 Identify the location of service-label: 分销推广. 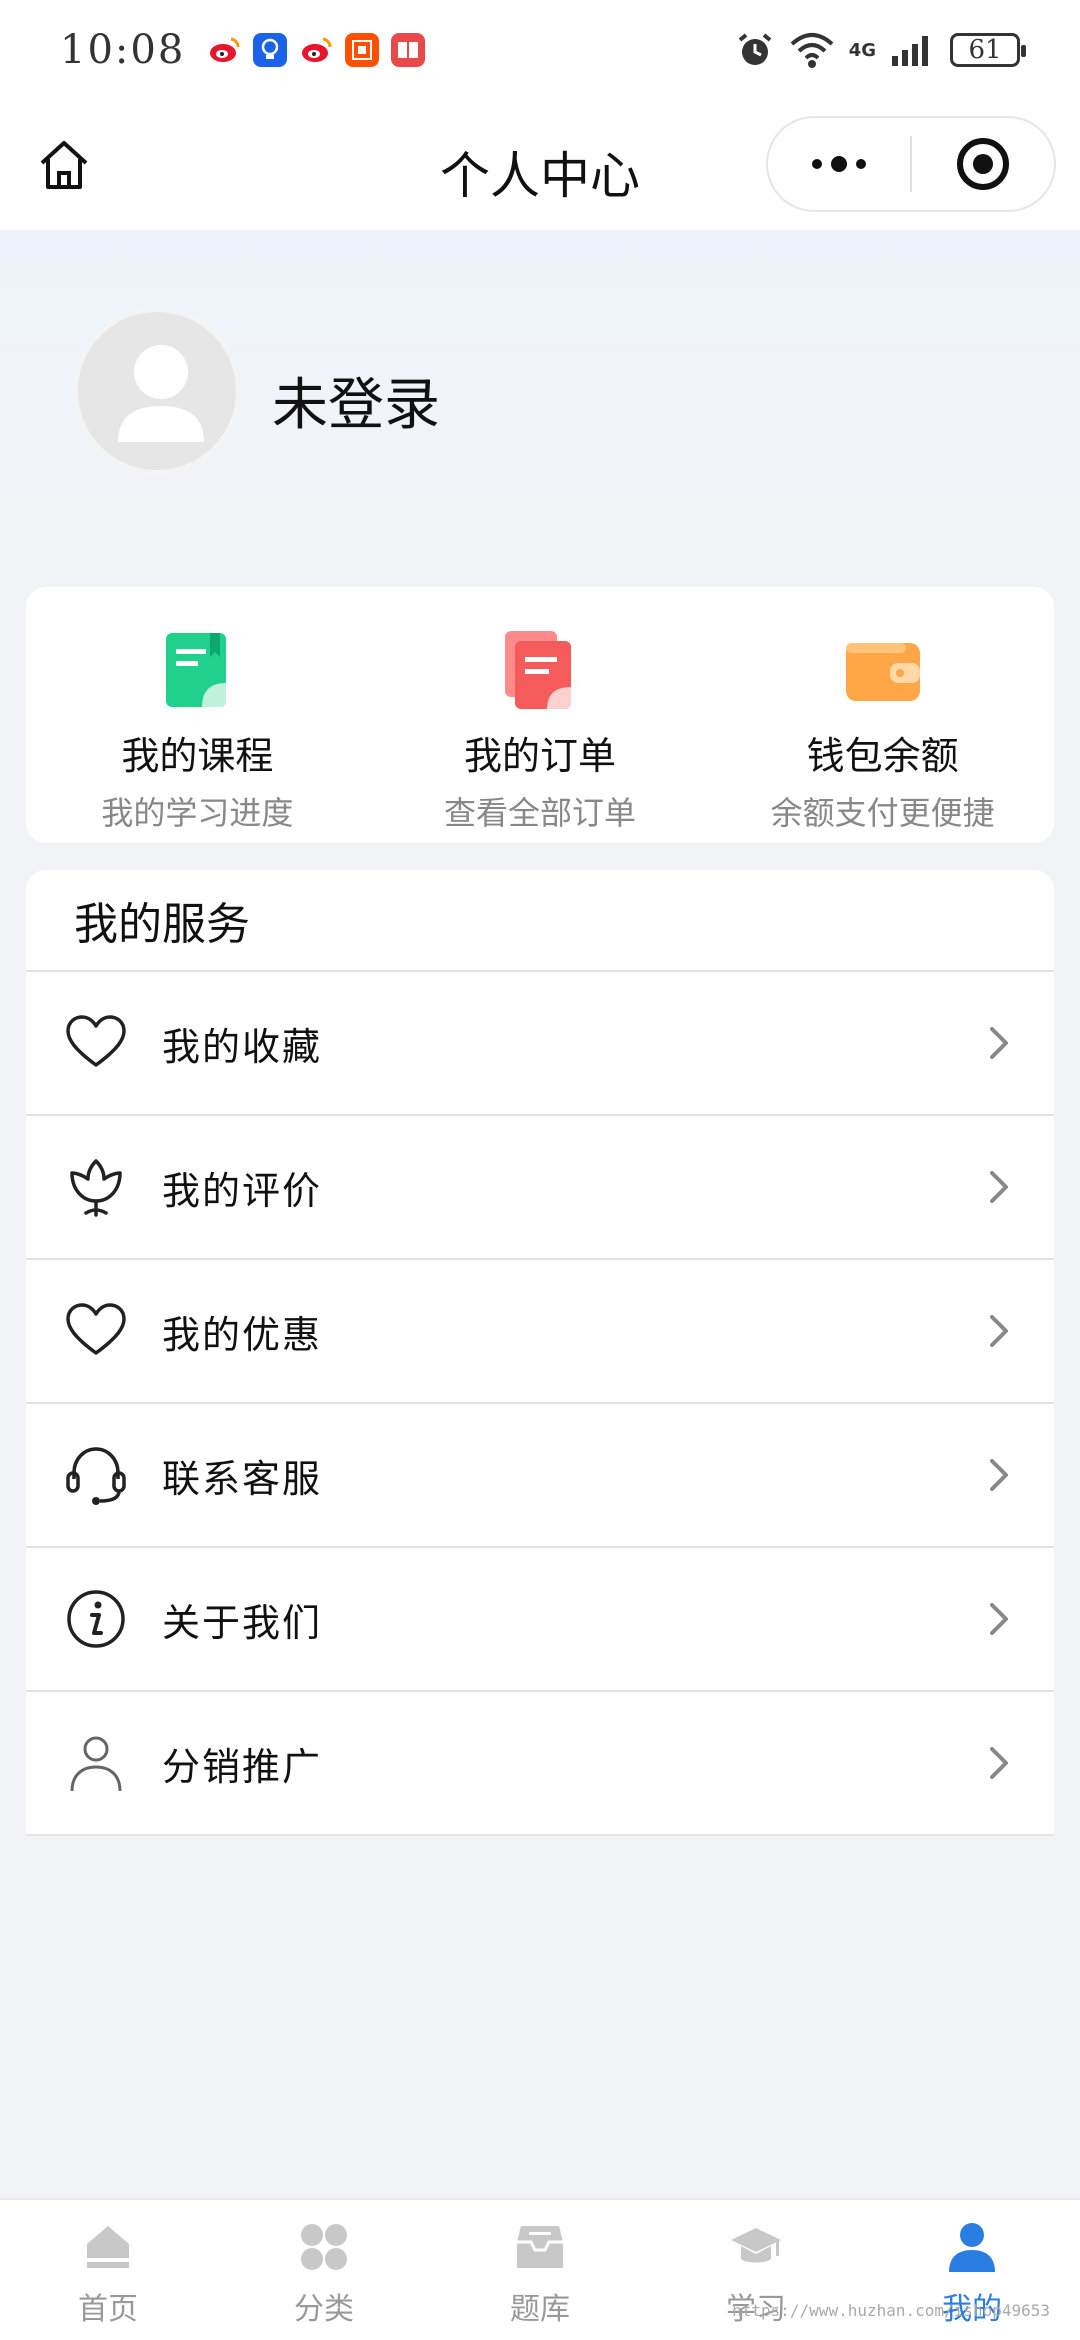
(242, 1766).